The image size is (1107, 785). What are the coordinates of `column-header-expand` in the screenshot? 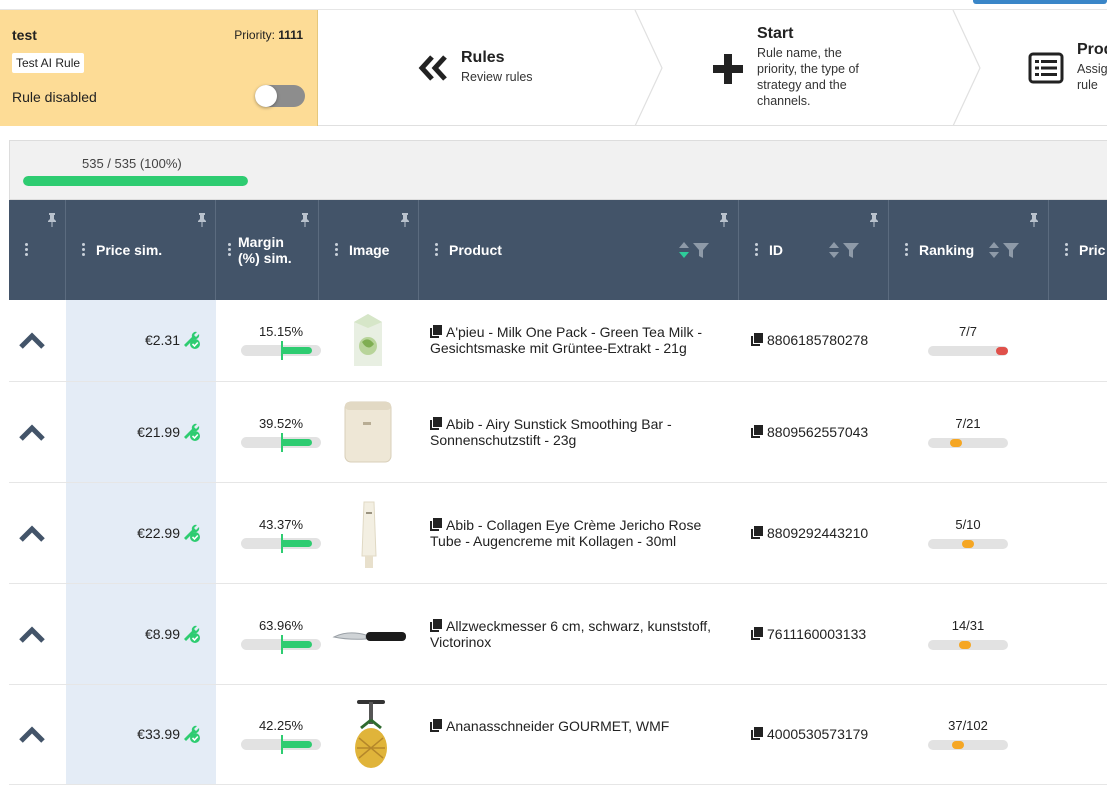 It's located at (37, 250).